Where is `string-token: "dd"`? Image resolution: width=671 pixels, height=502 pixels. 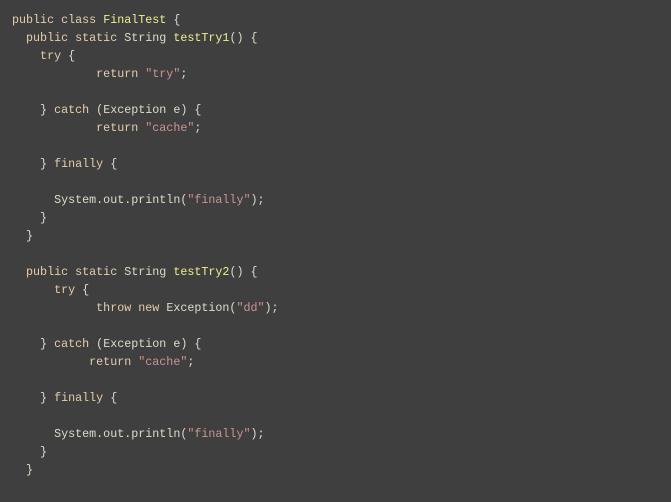 string-token: "dd" is located at coordinates (250, 308).